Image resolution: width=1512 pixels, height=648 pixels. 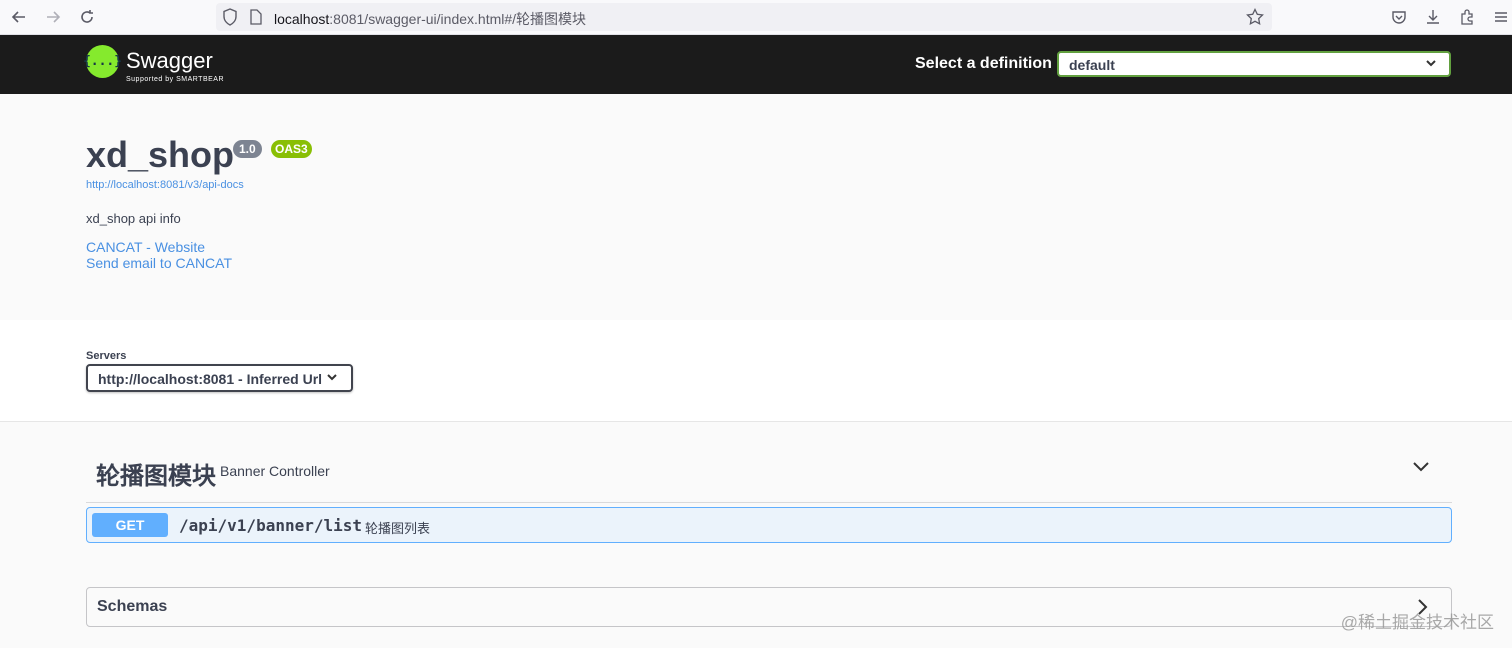 I want to click on tag-description: Banner Controller, so click(x=275, y=471).